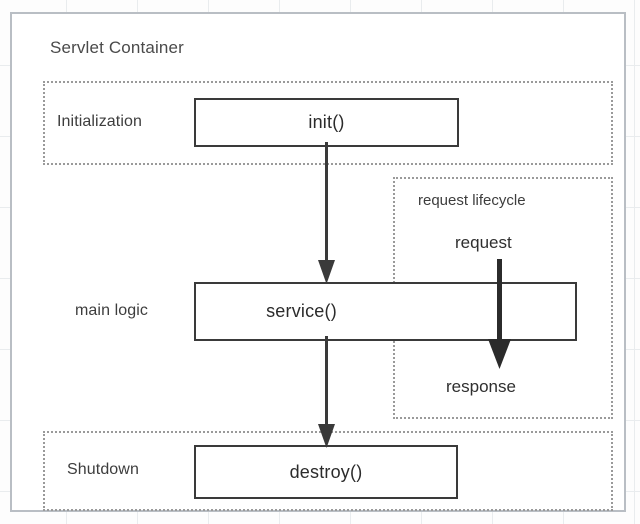  I want to click on method-box-init-label: init(), so click(326, 122).